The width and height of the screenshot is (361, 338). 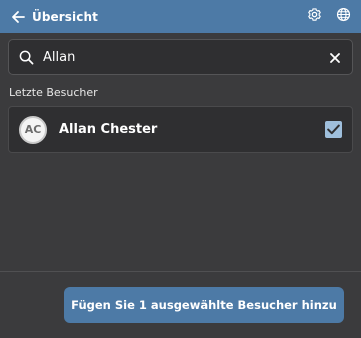 I want to click on close-icon, so click(x=335, y=57).